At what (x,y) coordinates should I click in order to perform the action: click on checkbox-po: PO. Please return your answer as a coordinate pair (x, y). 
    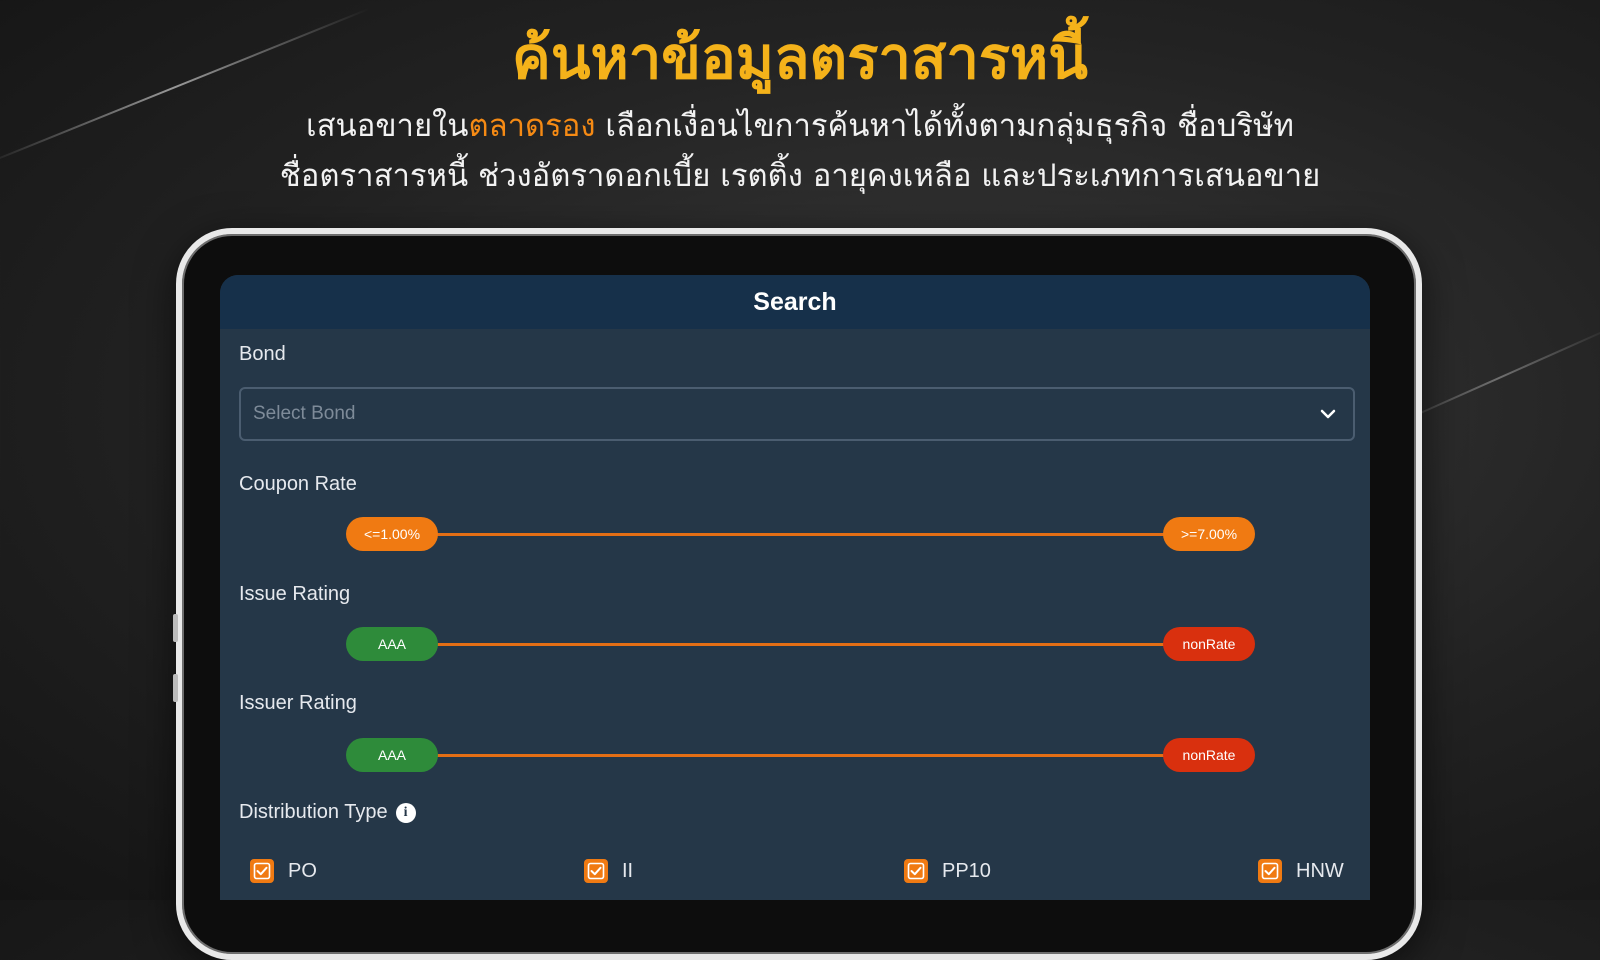
    Looking at the image, I should click on (283, 871).